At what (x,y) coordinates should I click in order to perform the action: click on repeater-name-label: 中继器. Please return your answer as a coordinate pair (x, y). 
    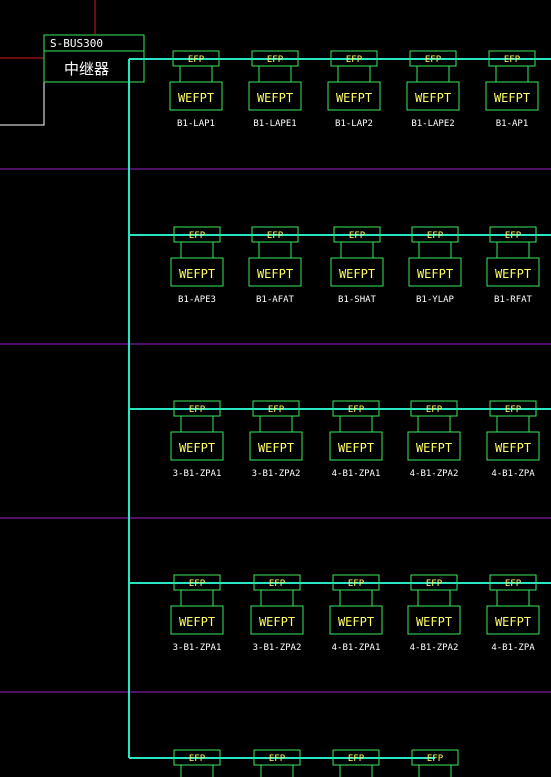
    Looking at the image, I should click on (86, 69).